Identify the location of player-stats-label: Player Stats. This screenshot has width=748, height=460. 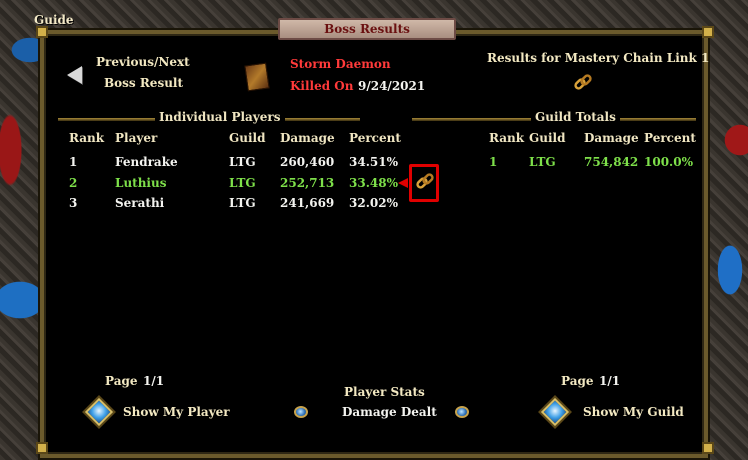
(384, 392).